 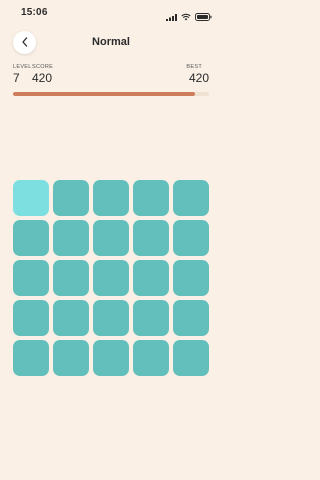 What do you see at coordinates (171, 17) in the screenshot?
I see `signal-icon` at bounding box center [171, 17].